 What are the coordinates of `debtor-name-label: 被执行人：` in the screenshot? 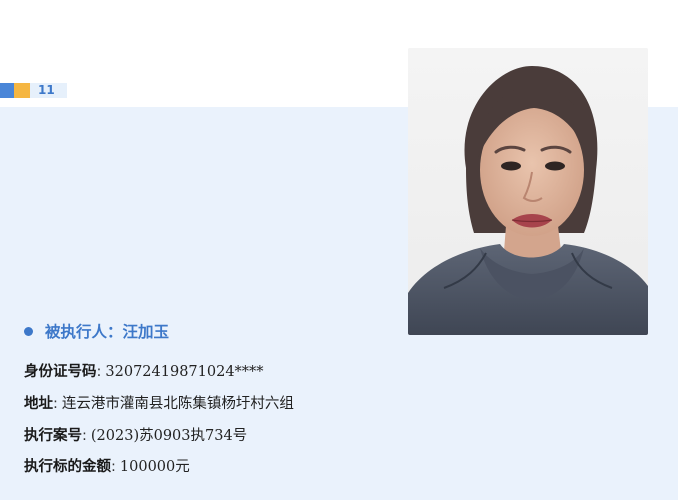 It's located at (84, 332).